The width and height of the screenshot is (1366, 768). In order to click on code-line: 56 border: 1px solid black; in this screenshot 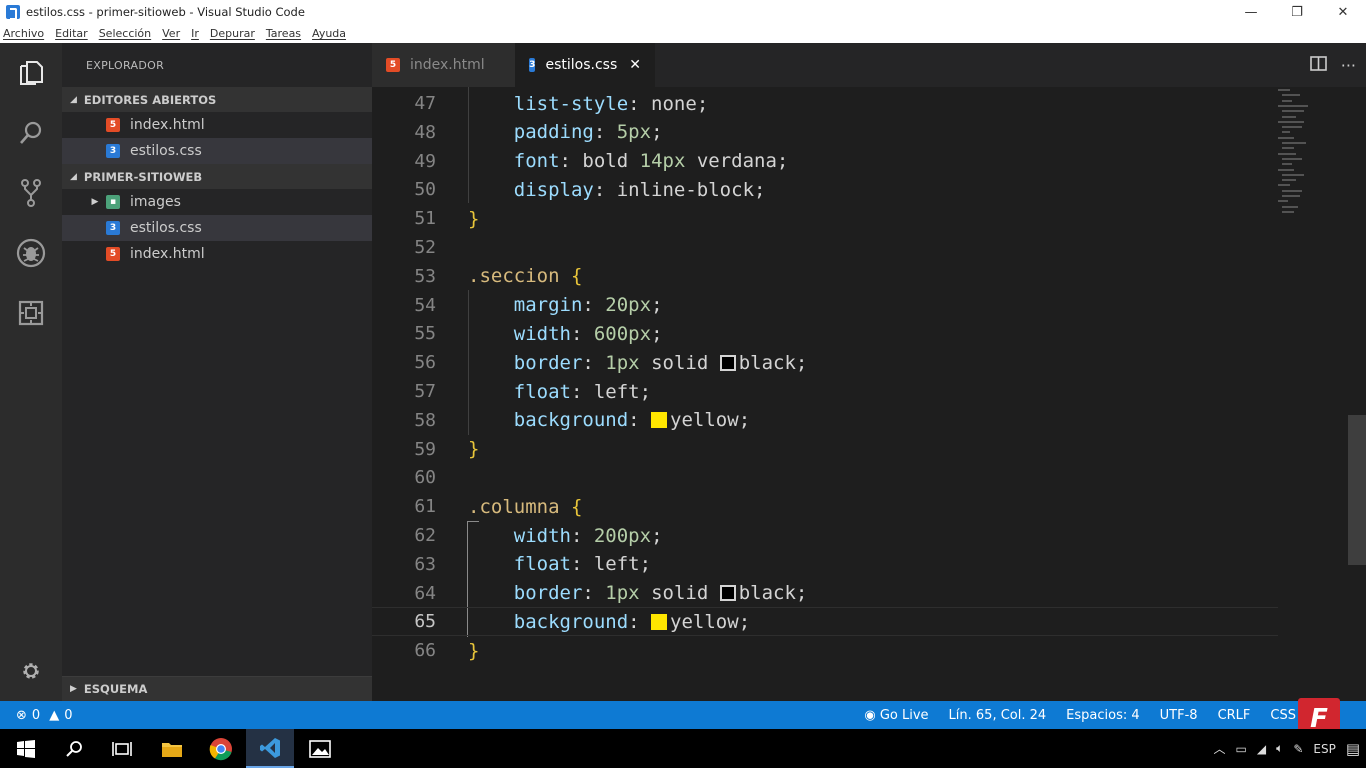, I will do `click(825, 362)`.